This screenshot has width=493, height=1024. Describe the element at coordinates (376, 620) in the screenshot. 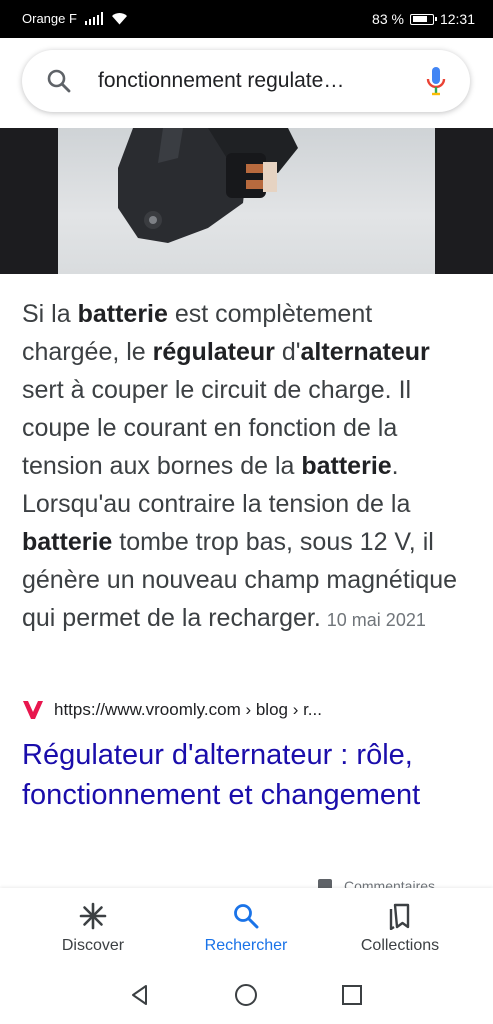

I see `snippet-date: 10 mai 2021` at that location.